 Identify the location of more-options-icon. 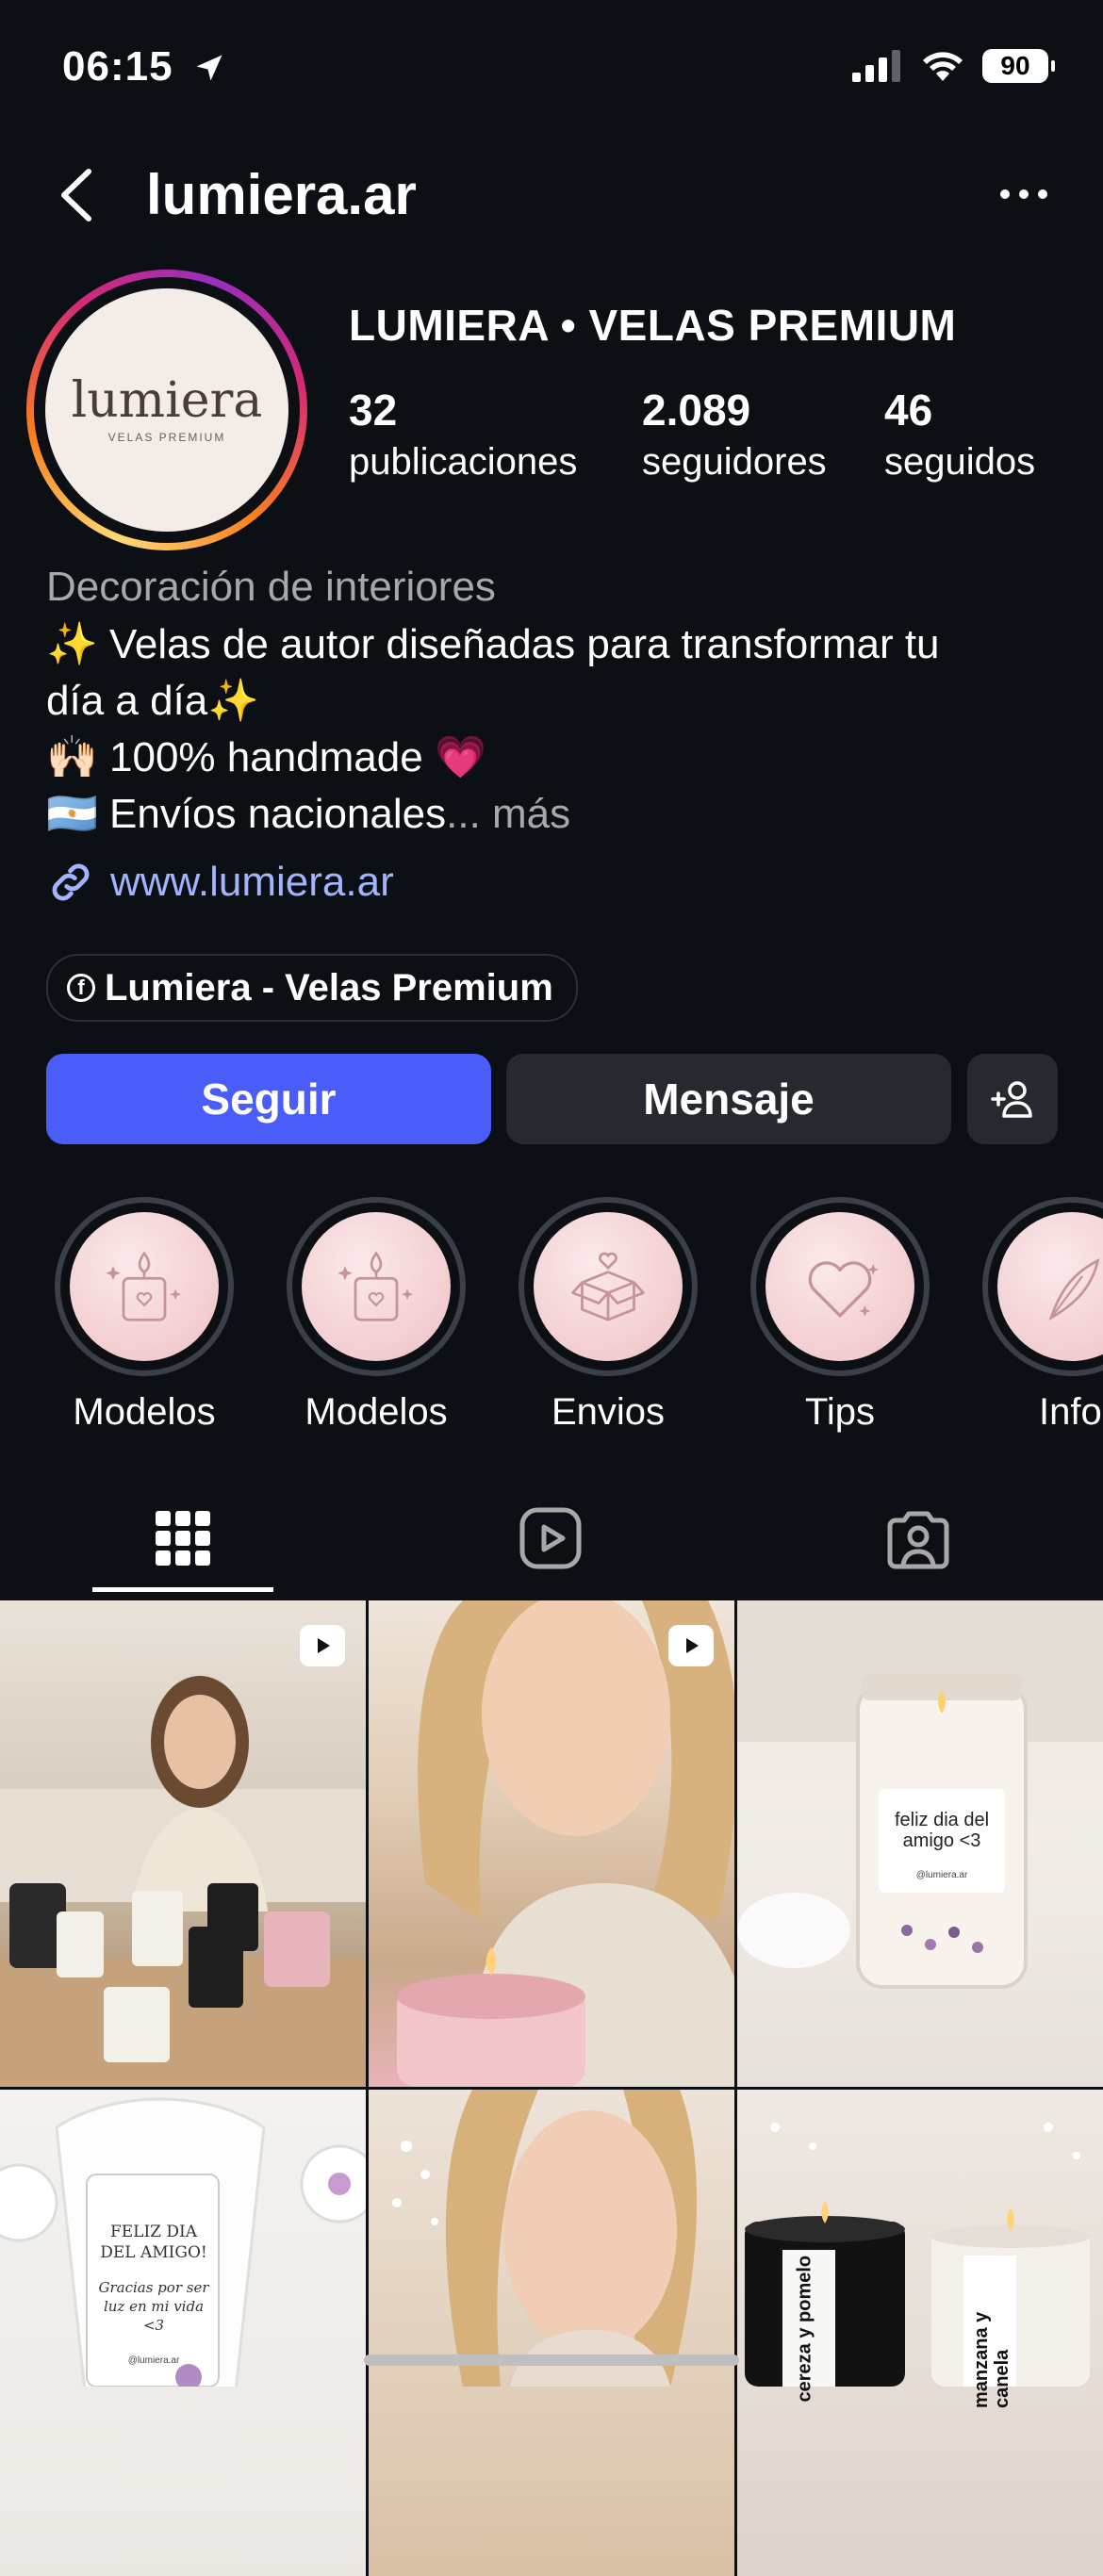
(1023, 194).